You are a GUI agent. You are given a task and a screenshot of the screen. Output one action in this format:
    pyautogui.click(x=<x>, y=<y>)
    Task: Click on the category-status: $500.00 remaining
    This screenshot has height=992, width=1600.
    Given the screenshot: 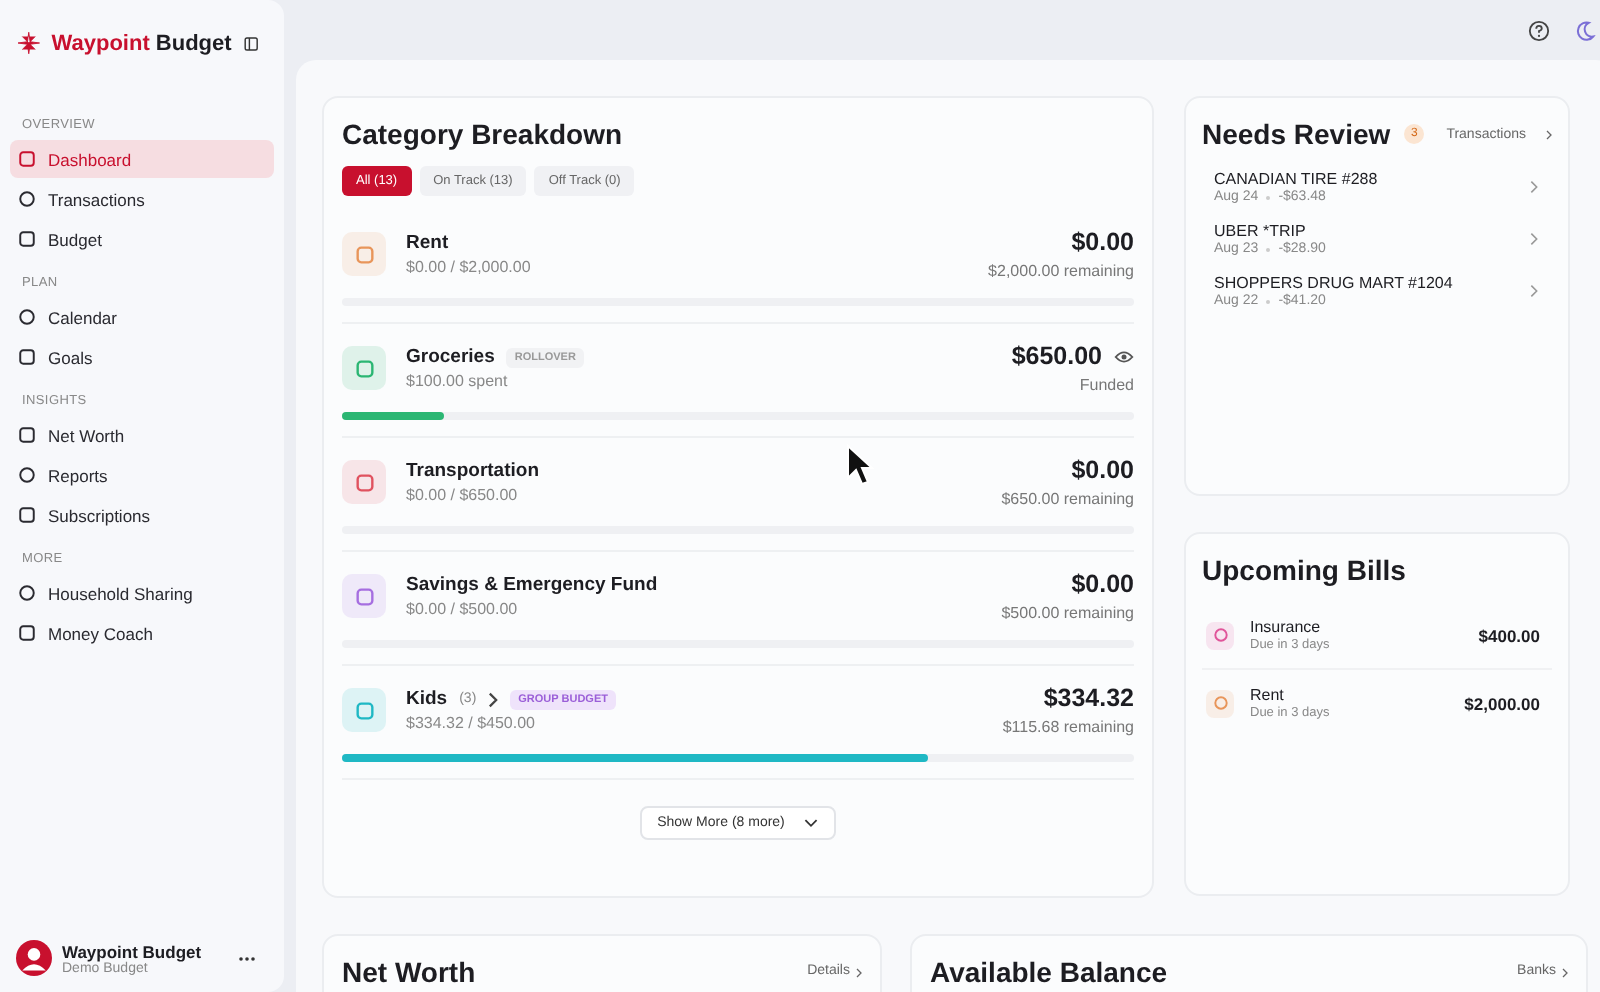 What is the action you would take?
    pyautogui.click(x=1067, y=613)
    